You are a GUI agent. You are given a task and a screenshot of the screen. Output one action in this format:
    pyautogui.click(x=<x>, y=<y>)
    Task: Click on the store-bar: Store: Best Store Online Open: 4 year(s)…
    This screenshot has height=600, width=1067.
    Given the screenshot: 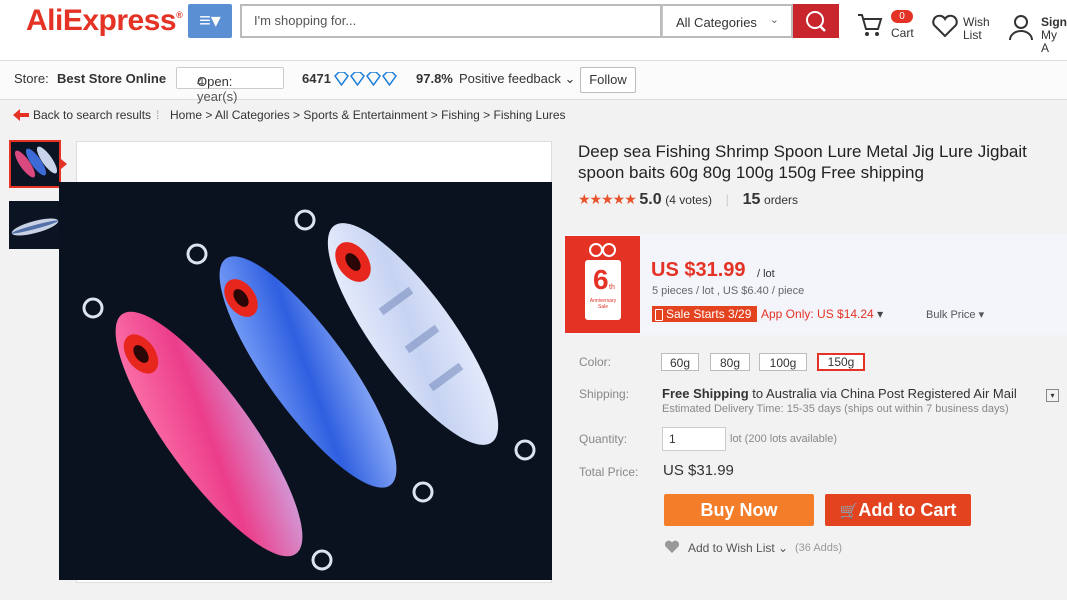 What is the action you would take?
    pyautogui.click(x=533, y=82)
    